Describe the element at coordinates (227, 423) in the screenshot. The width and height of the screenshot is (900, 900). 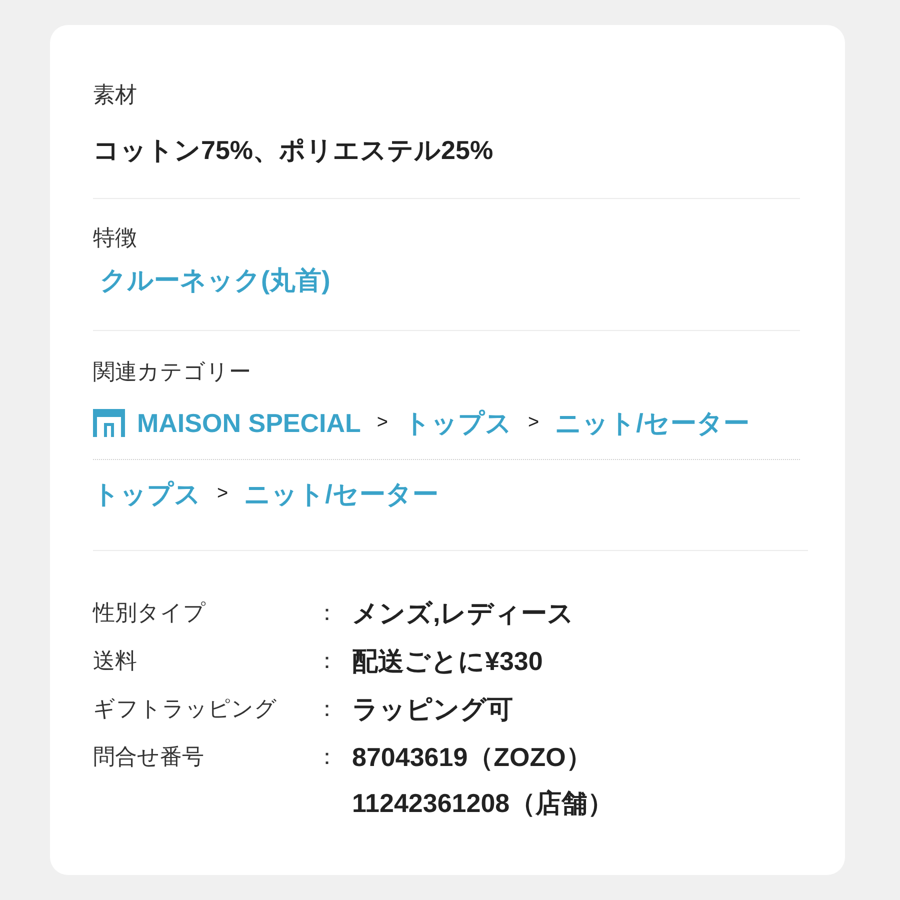
I see `shop-link: MAISON SPECIAL` at that location.